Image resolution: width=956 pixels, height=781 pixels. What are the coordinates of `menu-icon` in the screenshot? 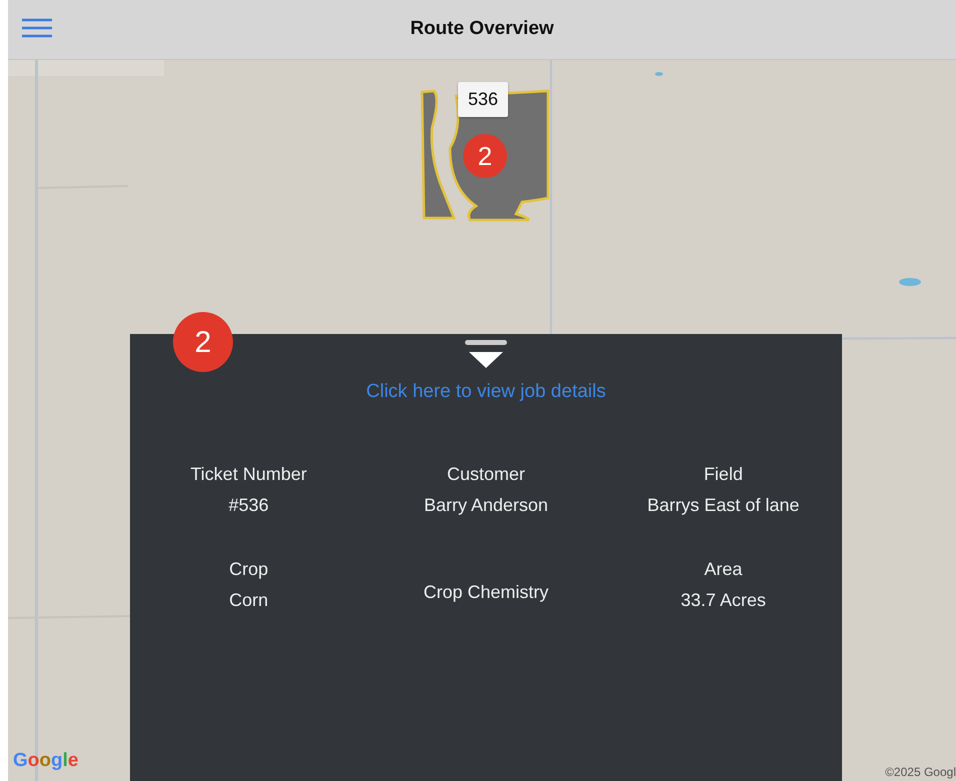 It's located at (37, 28).